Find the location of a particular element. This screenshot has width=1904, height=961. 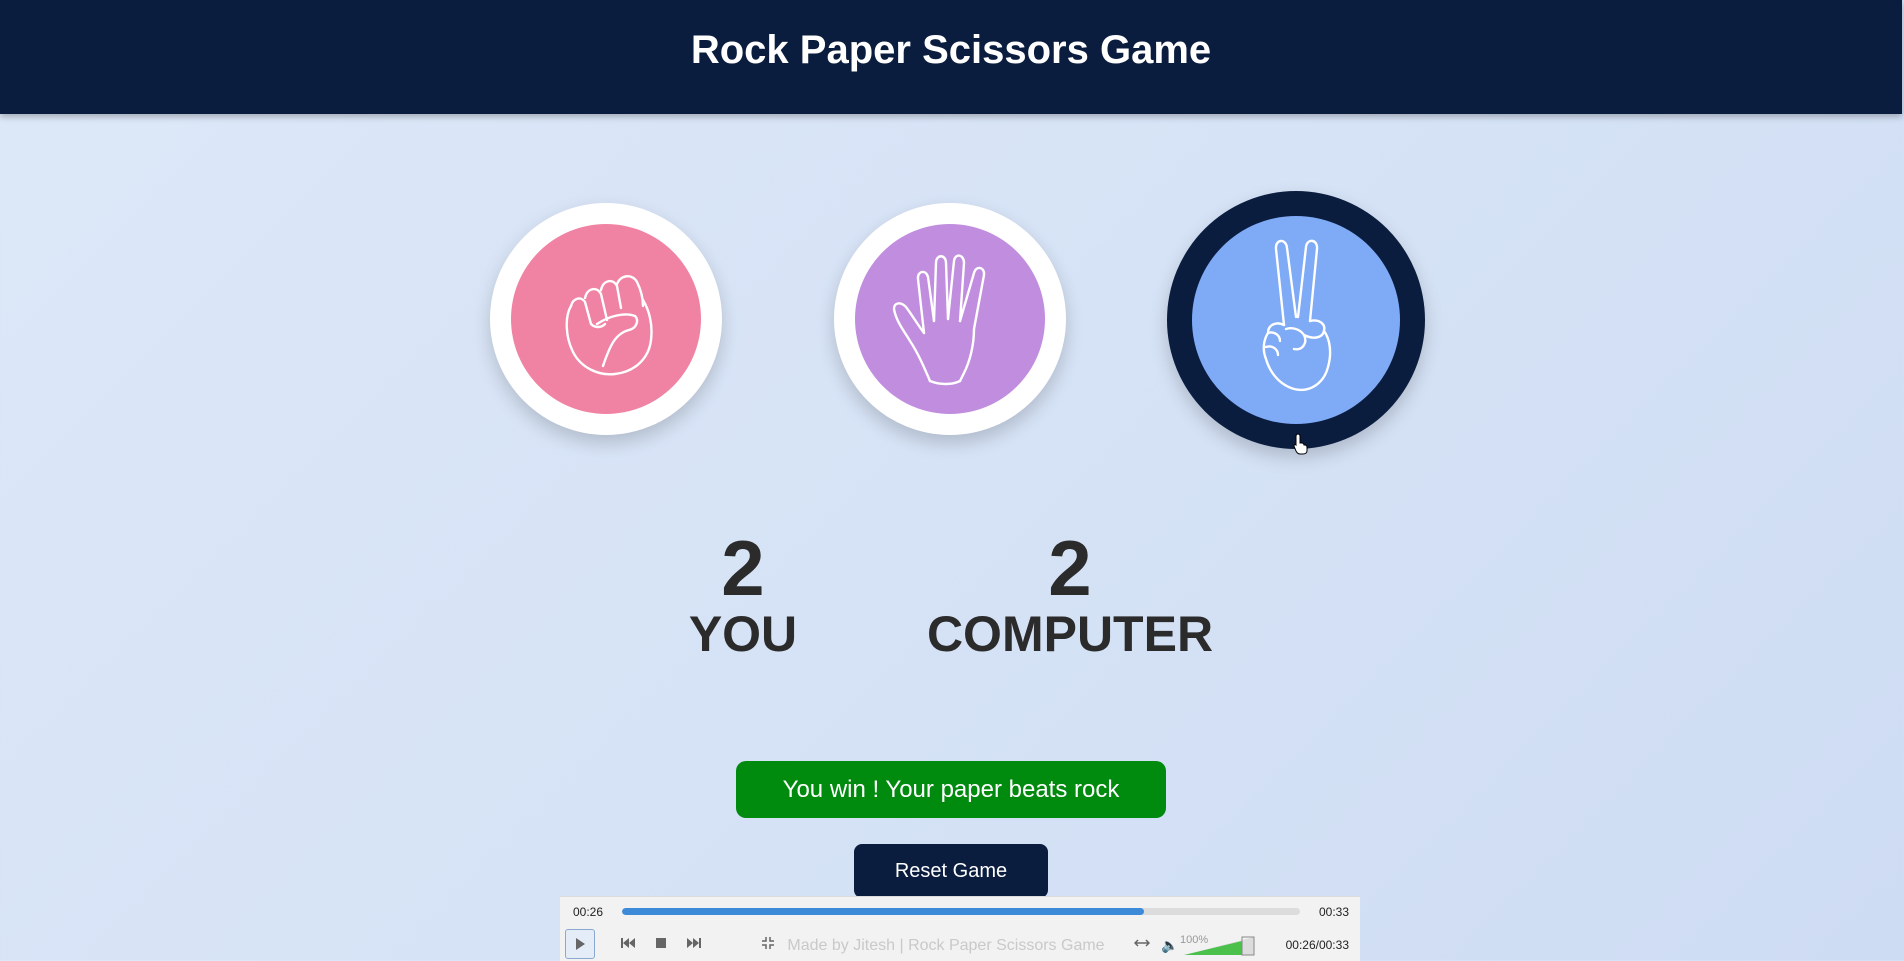

computer-score: 2 COMPUTER is located at coordinates (1070, 595).